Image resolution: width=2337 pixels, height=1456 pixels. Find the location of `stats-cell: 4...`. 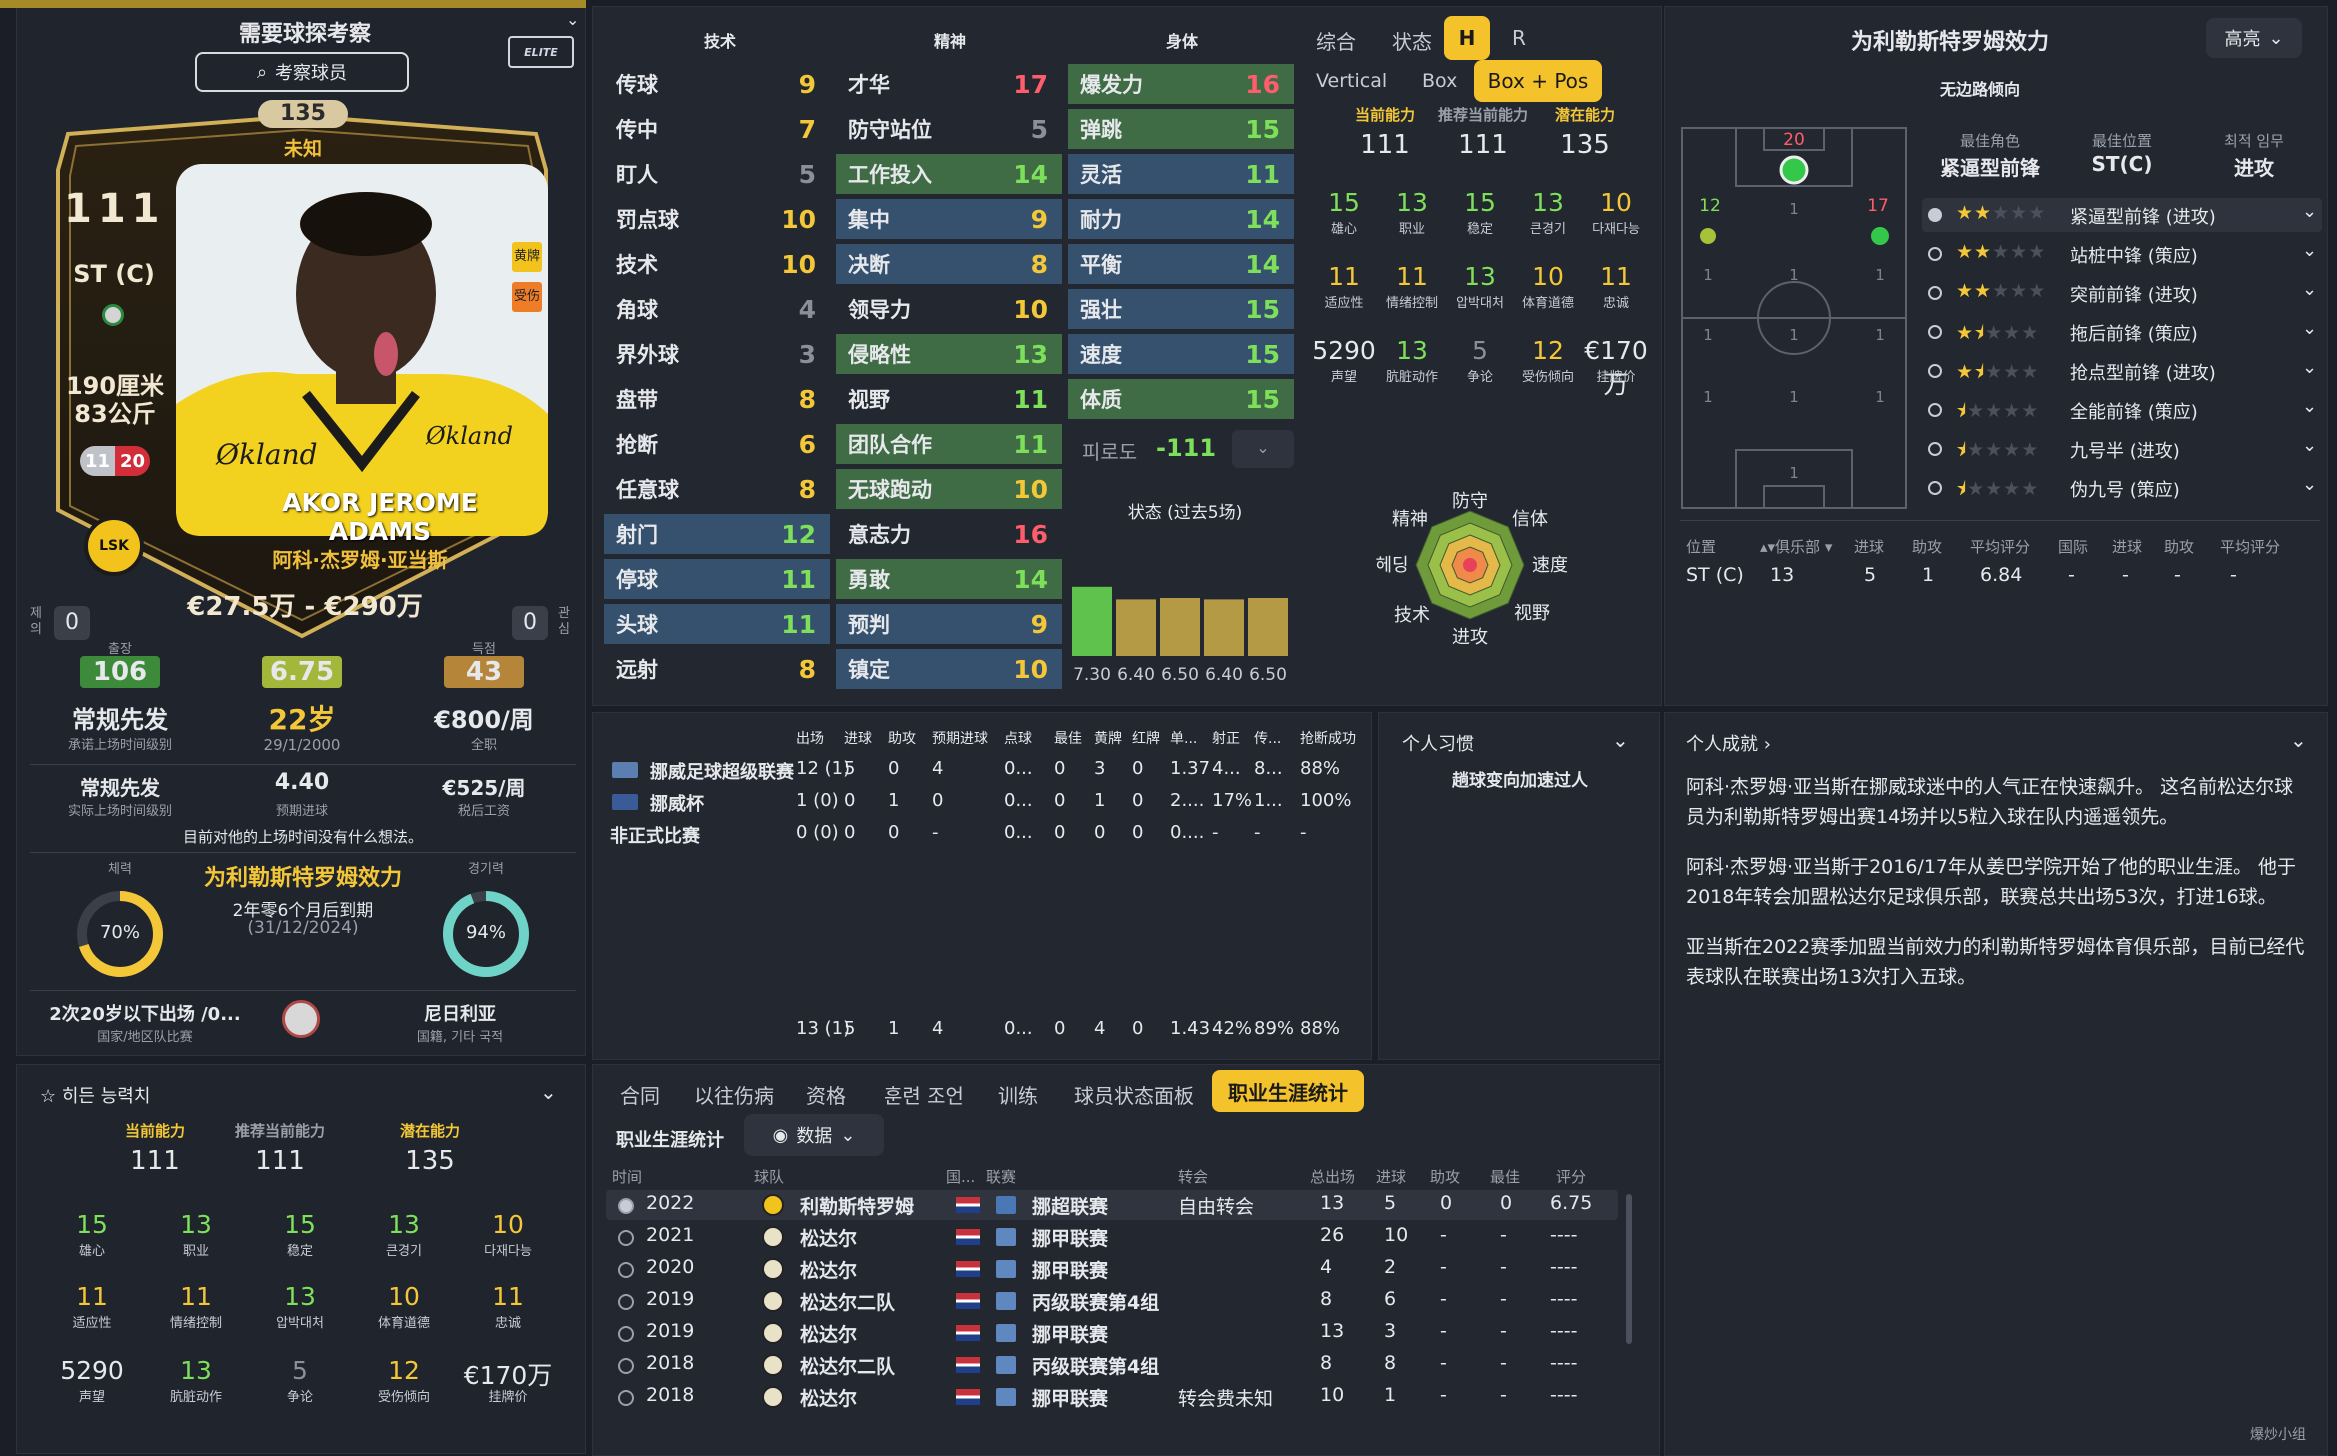

stats-cell: 4... is located at coordinates (1226, 768).